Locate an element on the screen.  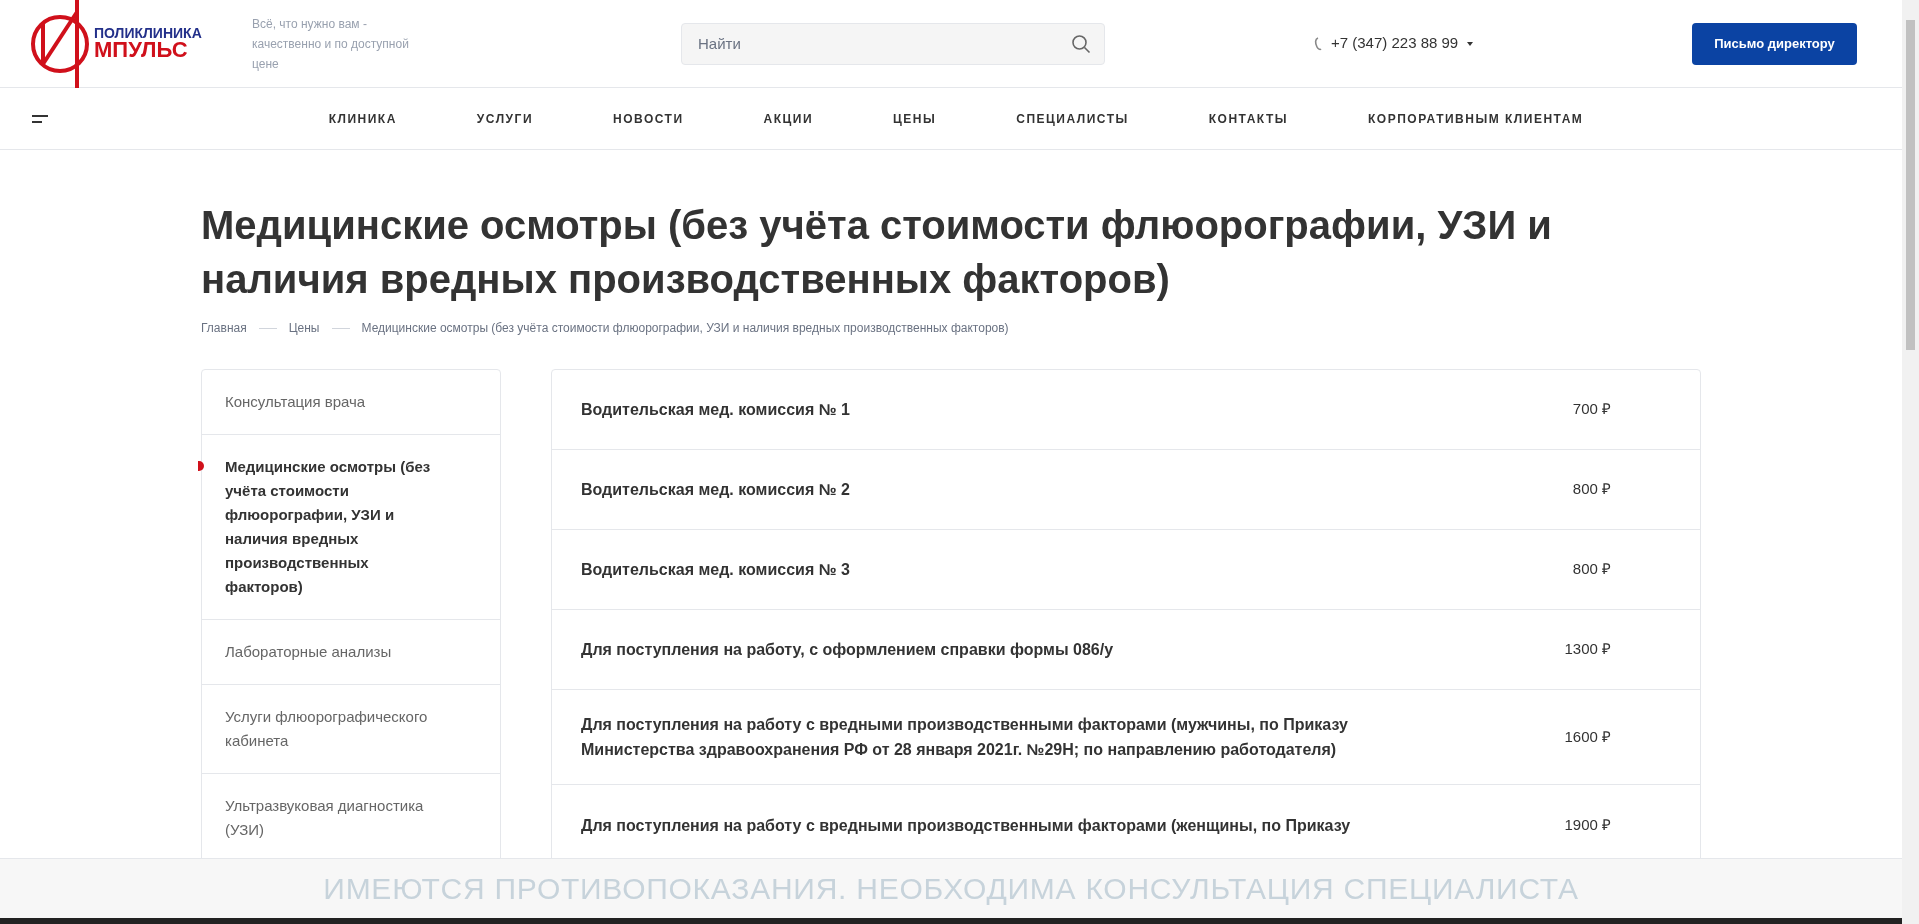
scrollbar is located at coordinates (1910, 462).